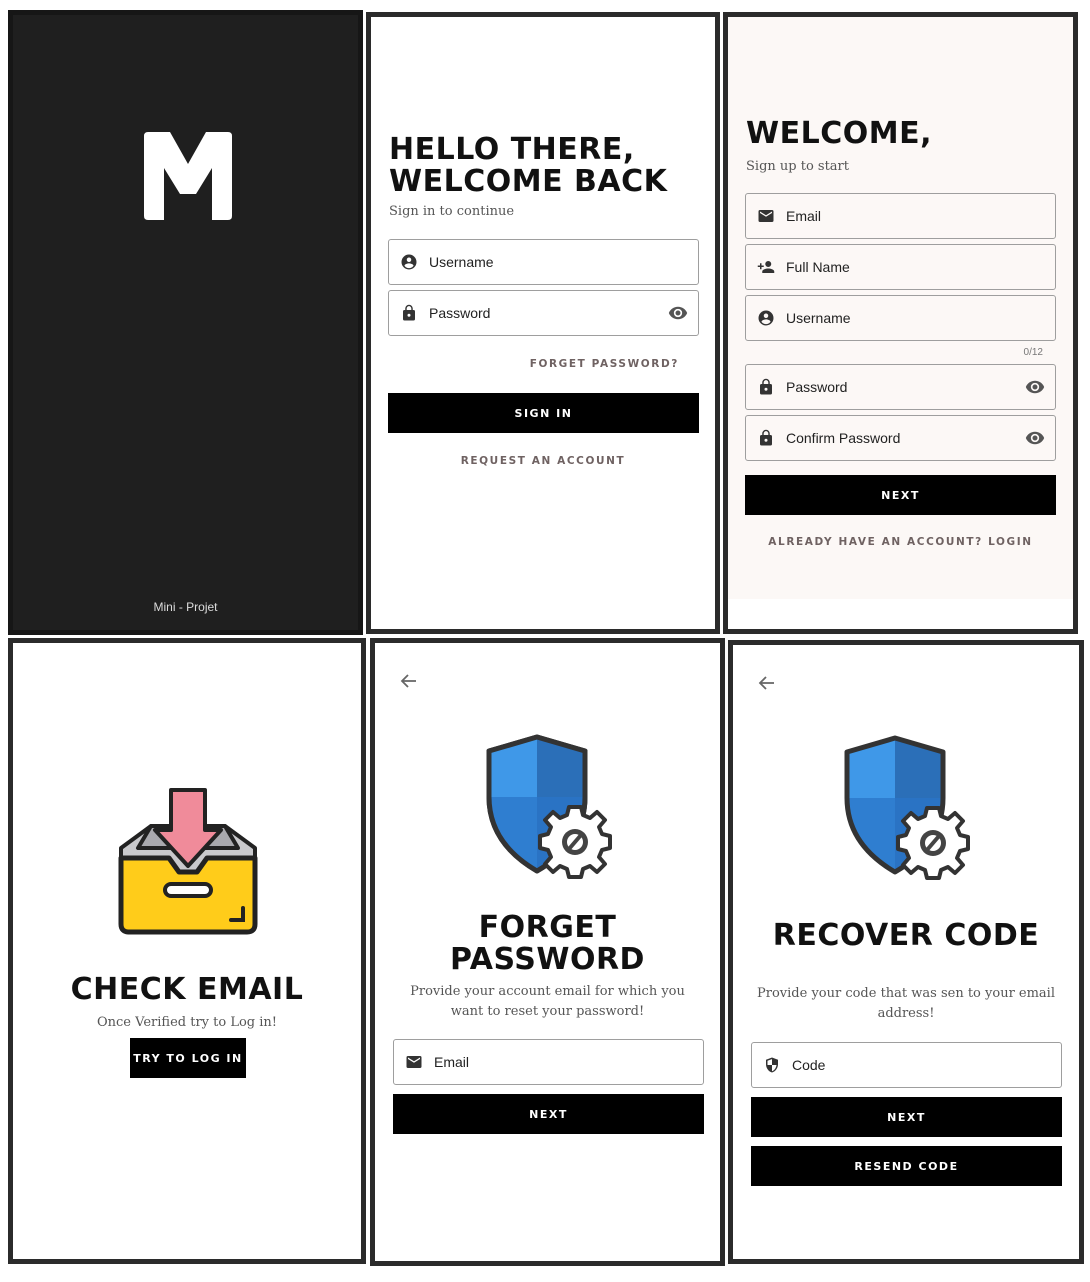 Image resolution: width=1090 pixels, height=1282 pixels. I want to click on password-label: Password, so click(460, 313).